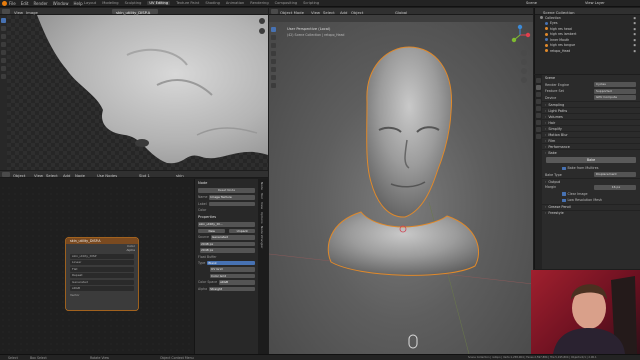 The image size is (640, 360). I want to click on image-editor-view-menu: View, so click(18, 12).